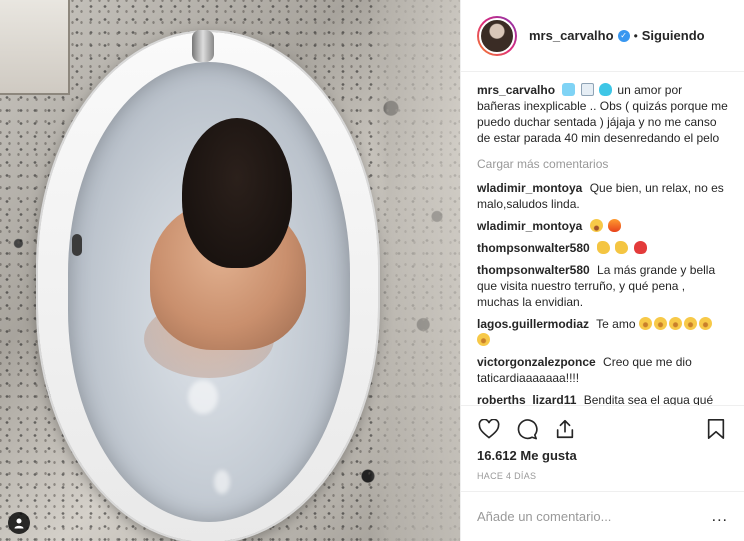 The width and height of the screenshot is (744, 541). I want to click on comment-item: thompsonwalter580, so click(602, 248).